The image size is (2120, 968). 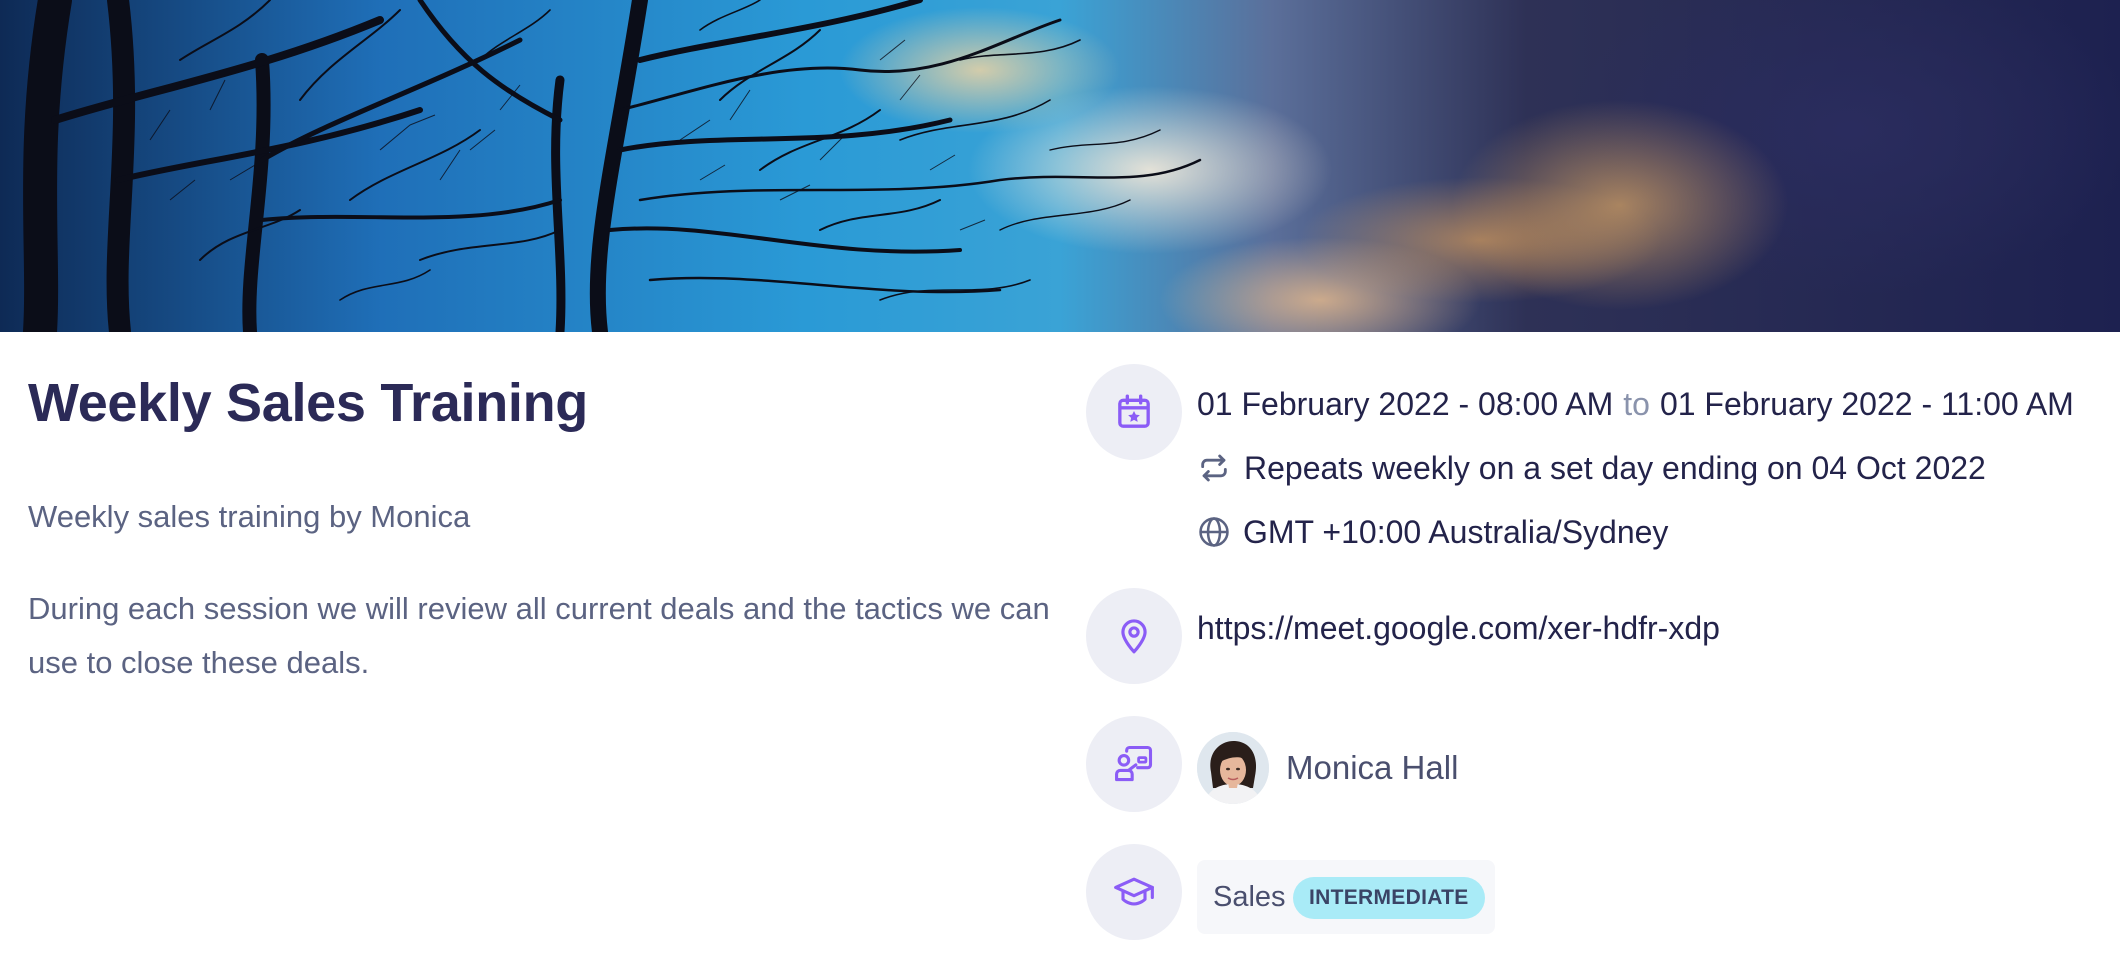 I want to click on map-pin-icon, so click(x=1134, y=636).